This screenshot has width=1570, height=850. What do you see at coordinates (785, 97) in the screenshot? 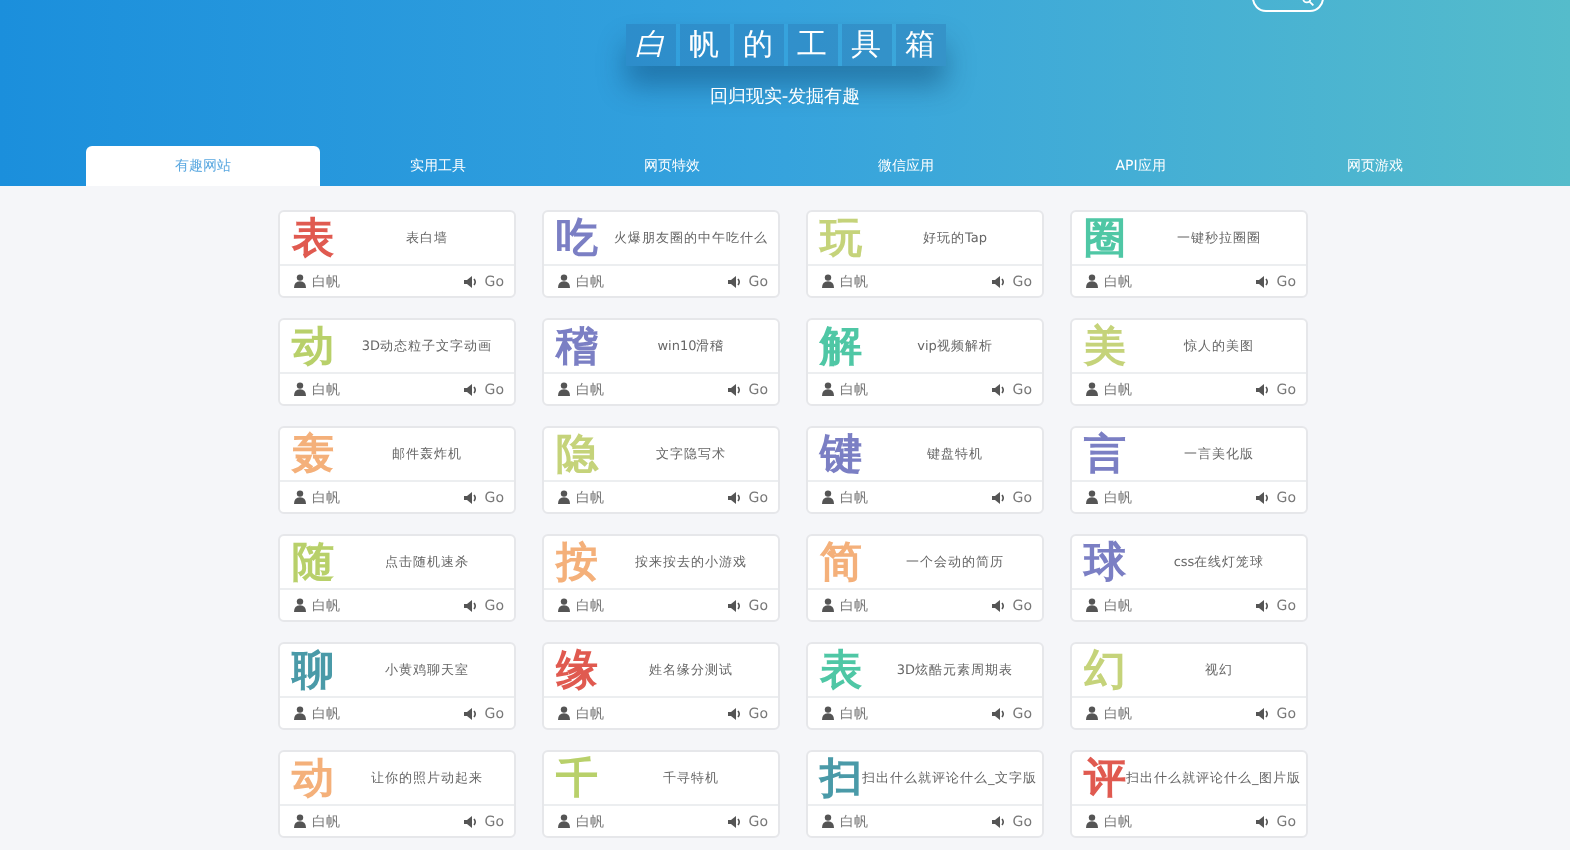
I see `site-subtitle: 回归现实-发掘有趣` at bounding box center [785, 97].